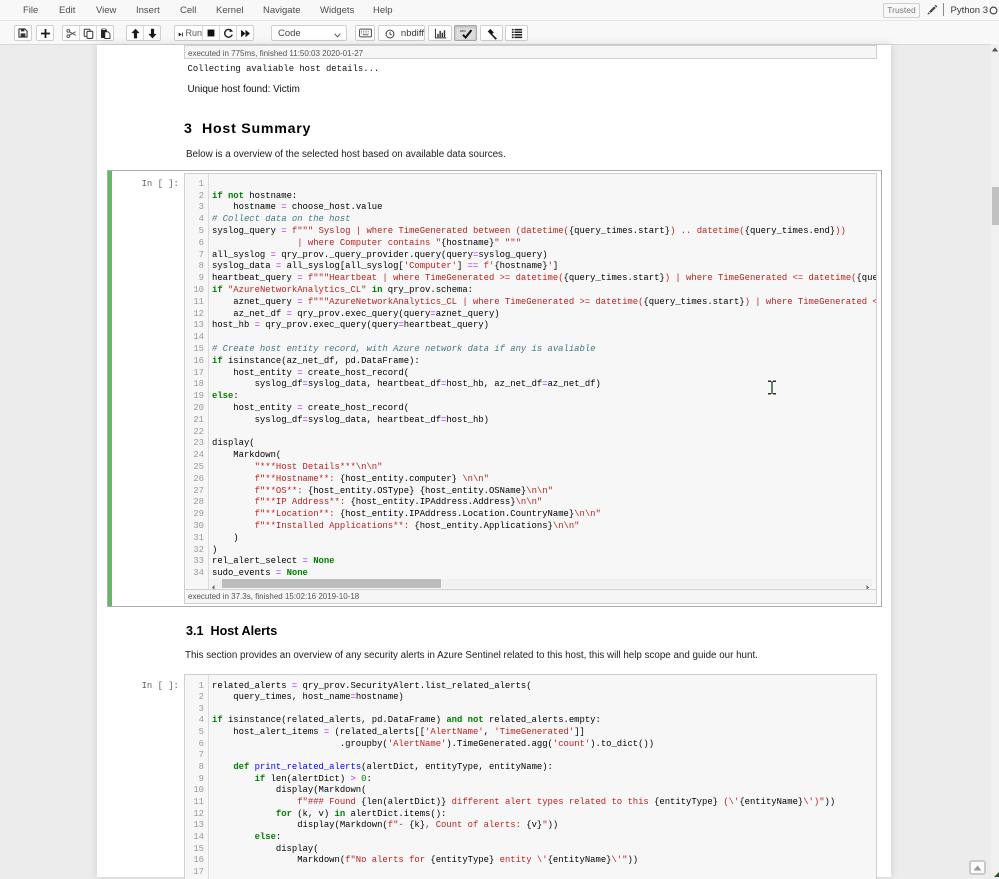  I want to click on svg-text: abc, so click(462, 30).